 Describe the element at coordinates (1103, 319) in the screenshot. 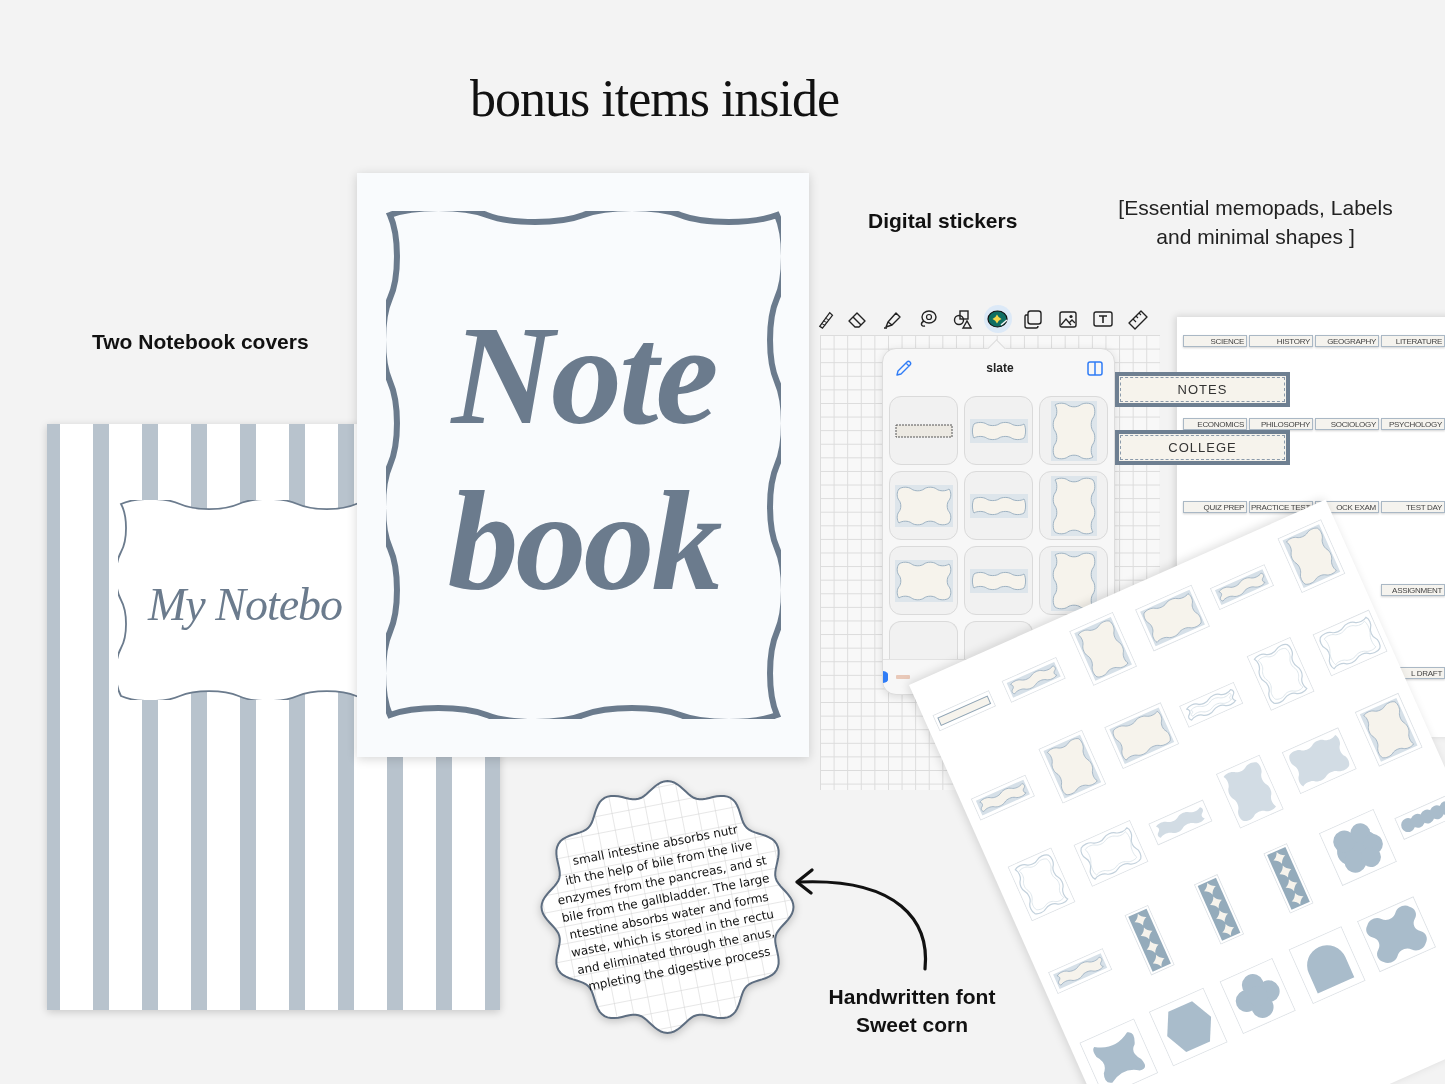

I see `text-box-icon` at that location.